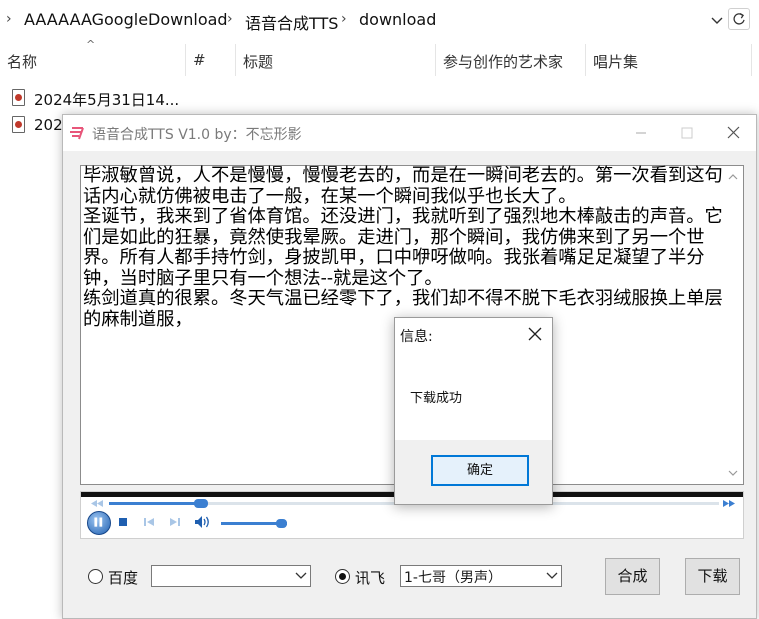  I want to click on volume-icon, so click(203, 522).